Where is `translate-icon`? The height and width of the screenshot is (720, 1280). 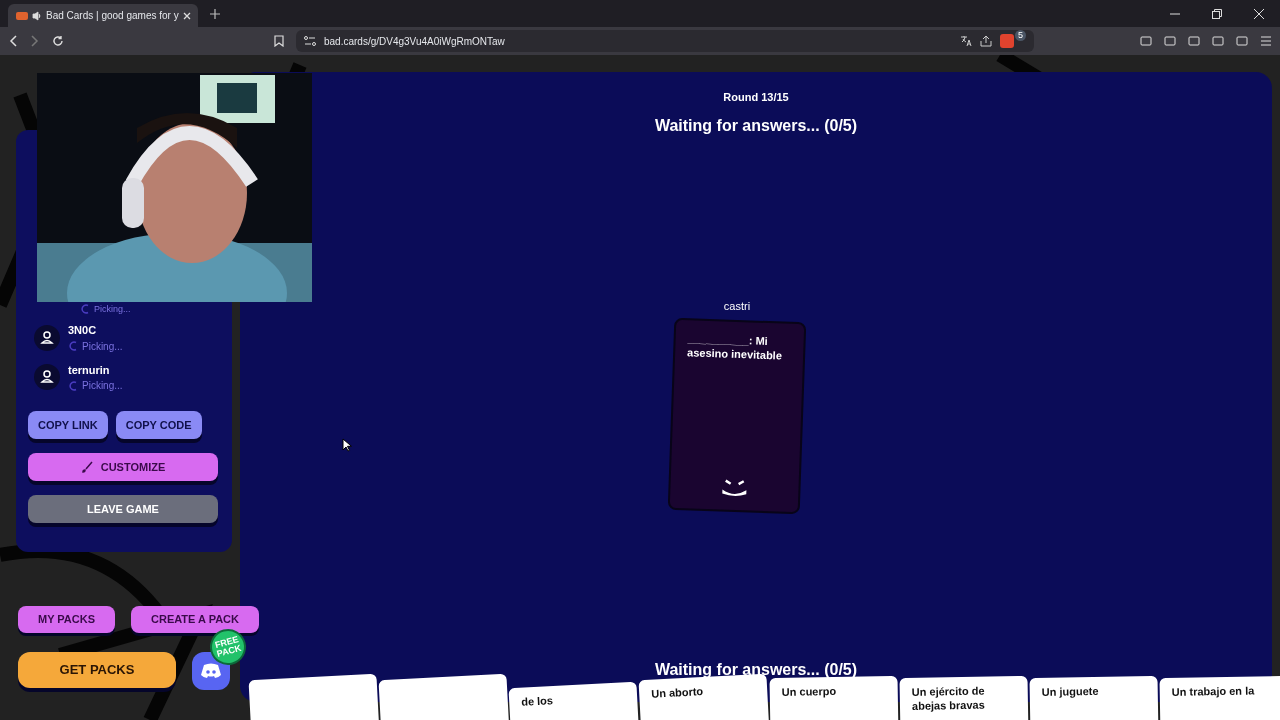
translate-icon is located at coordinates (966, 41).